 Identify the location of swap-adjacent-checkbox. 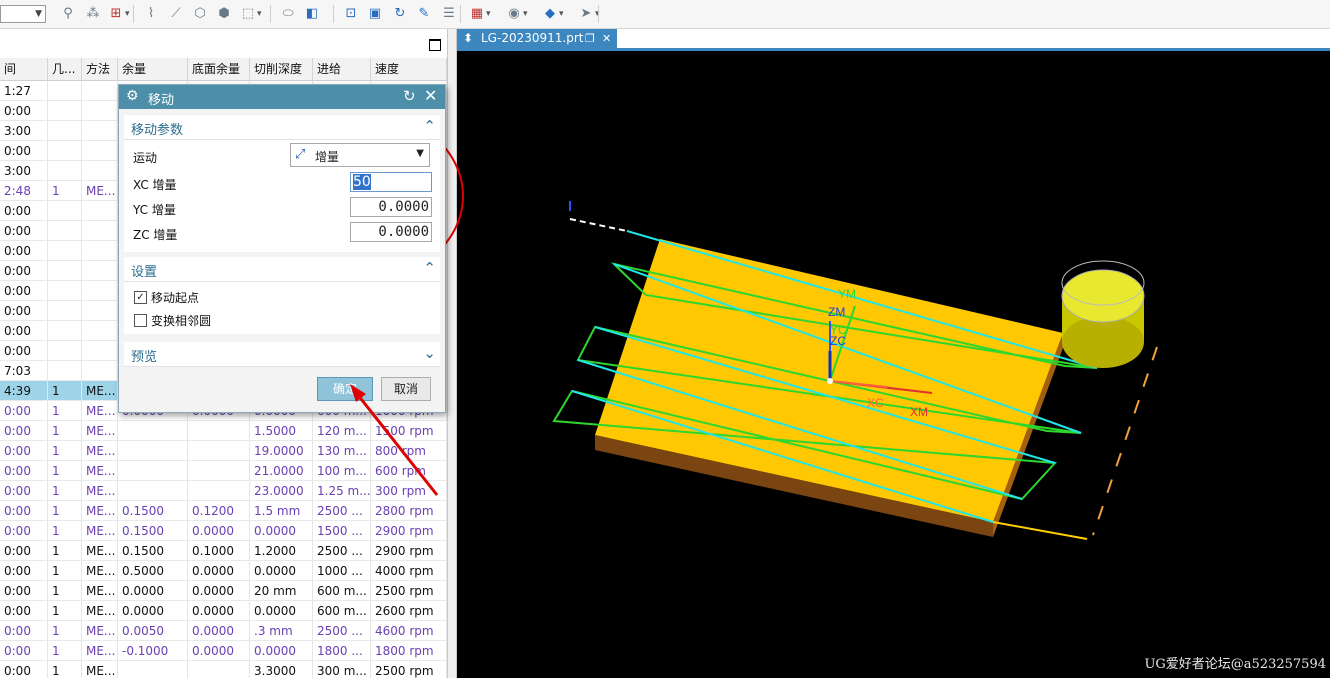
(140, 320).